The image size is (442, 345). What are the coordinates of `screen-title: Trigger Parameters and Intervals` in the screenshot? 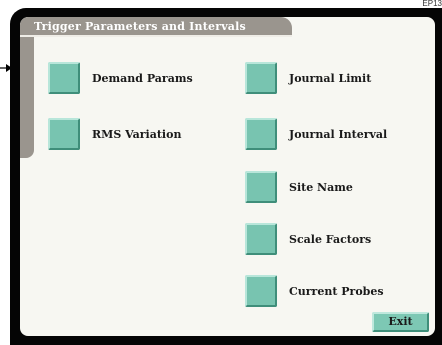 It's located at (140, 26).